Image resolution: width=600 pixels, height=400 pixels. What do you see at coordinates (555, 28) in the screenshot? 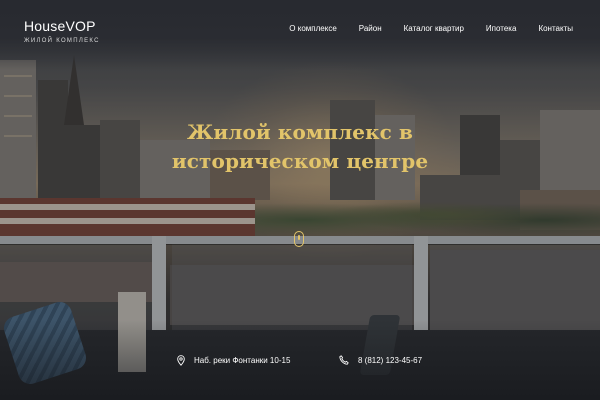
I see `nav-item-contacts: Контакты` at bounding box center [555, 28].